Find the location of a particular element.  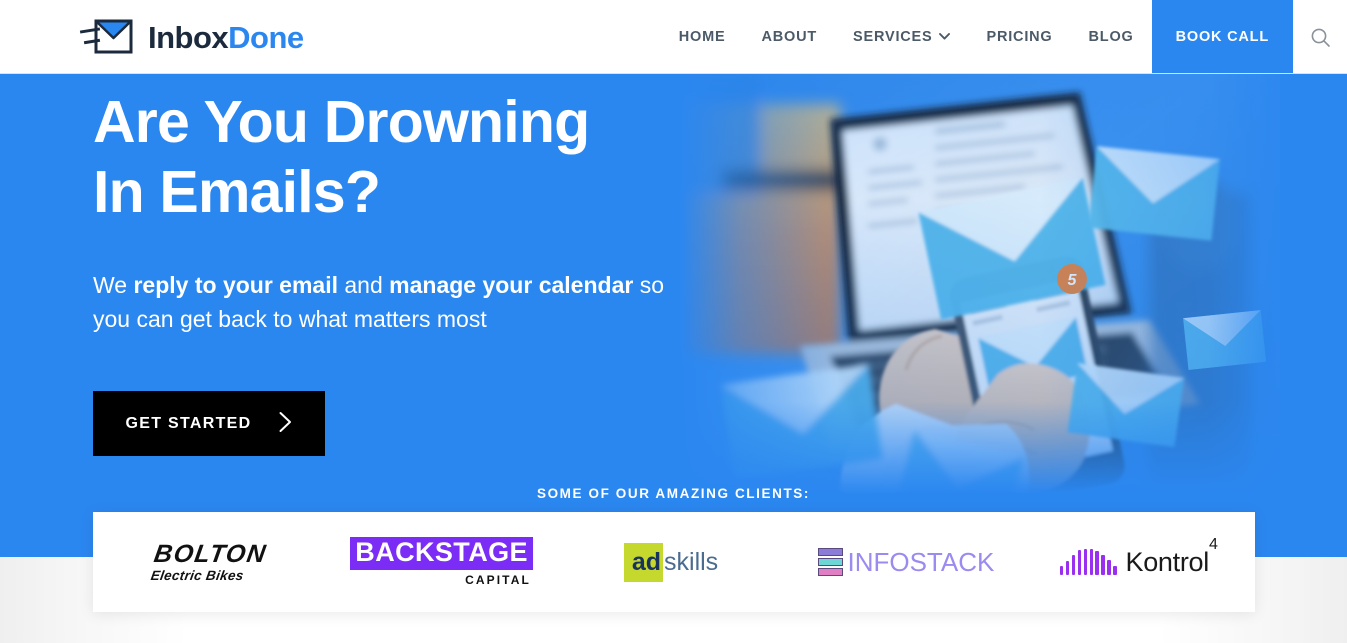

get-started-button: GET STARTED is located at coordinates (209, 424).